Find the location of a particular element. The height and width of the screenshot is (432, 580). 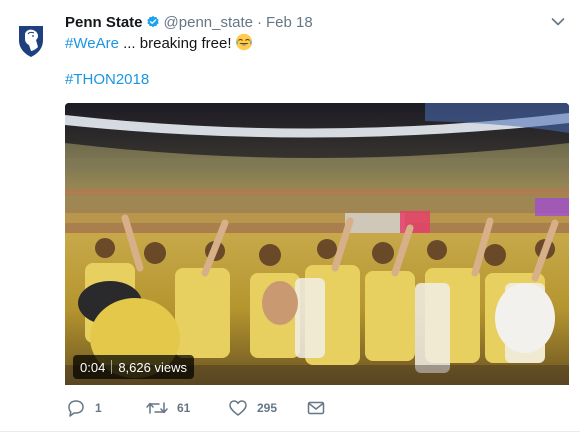

envelope-icon is located at coordinates (316, 408).